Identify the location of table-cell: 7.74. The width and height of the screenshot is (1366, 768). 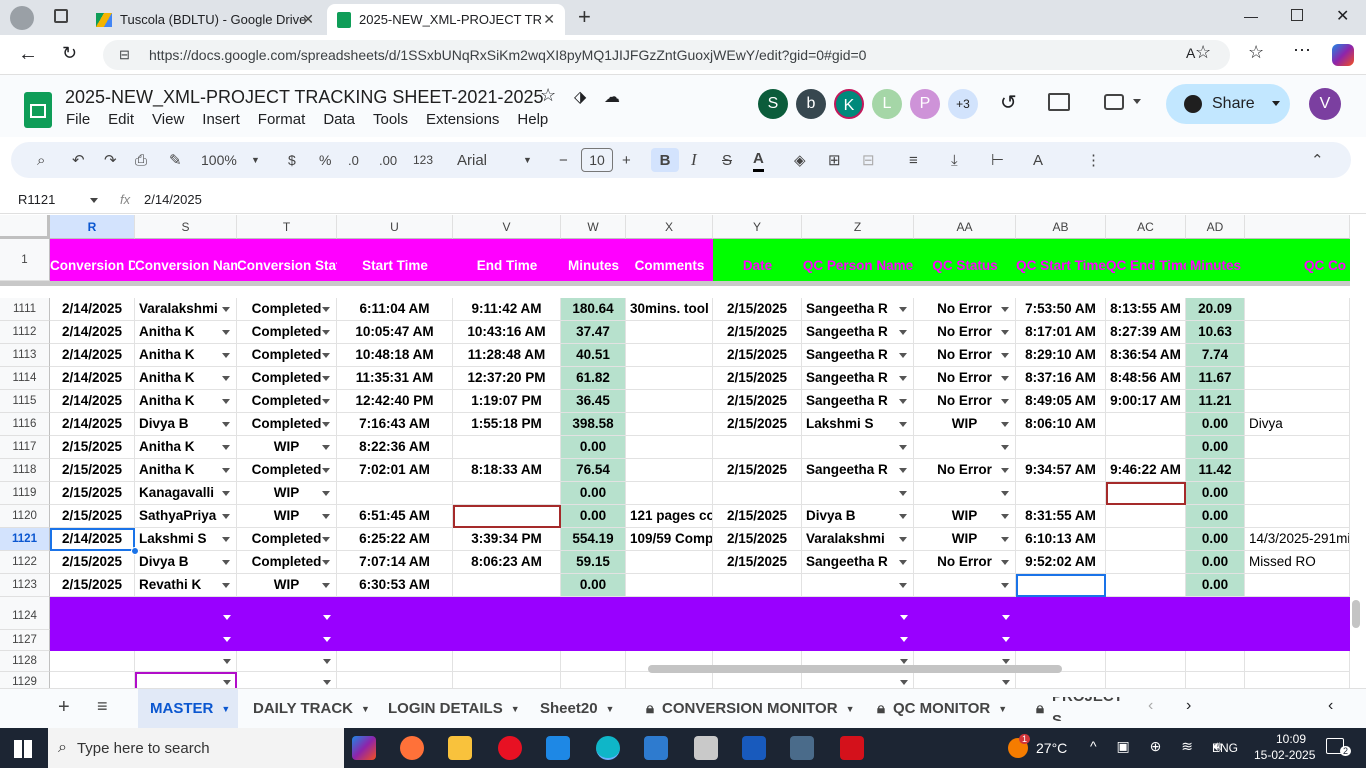
(1215, 355).